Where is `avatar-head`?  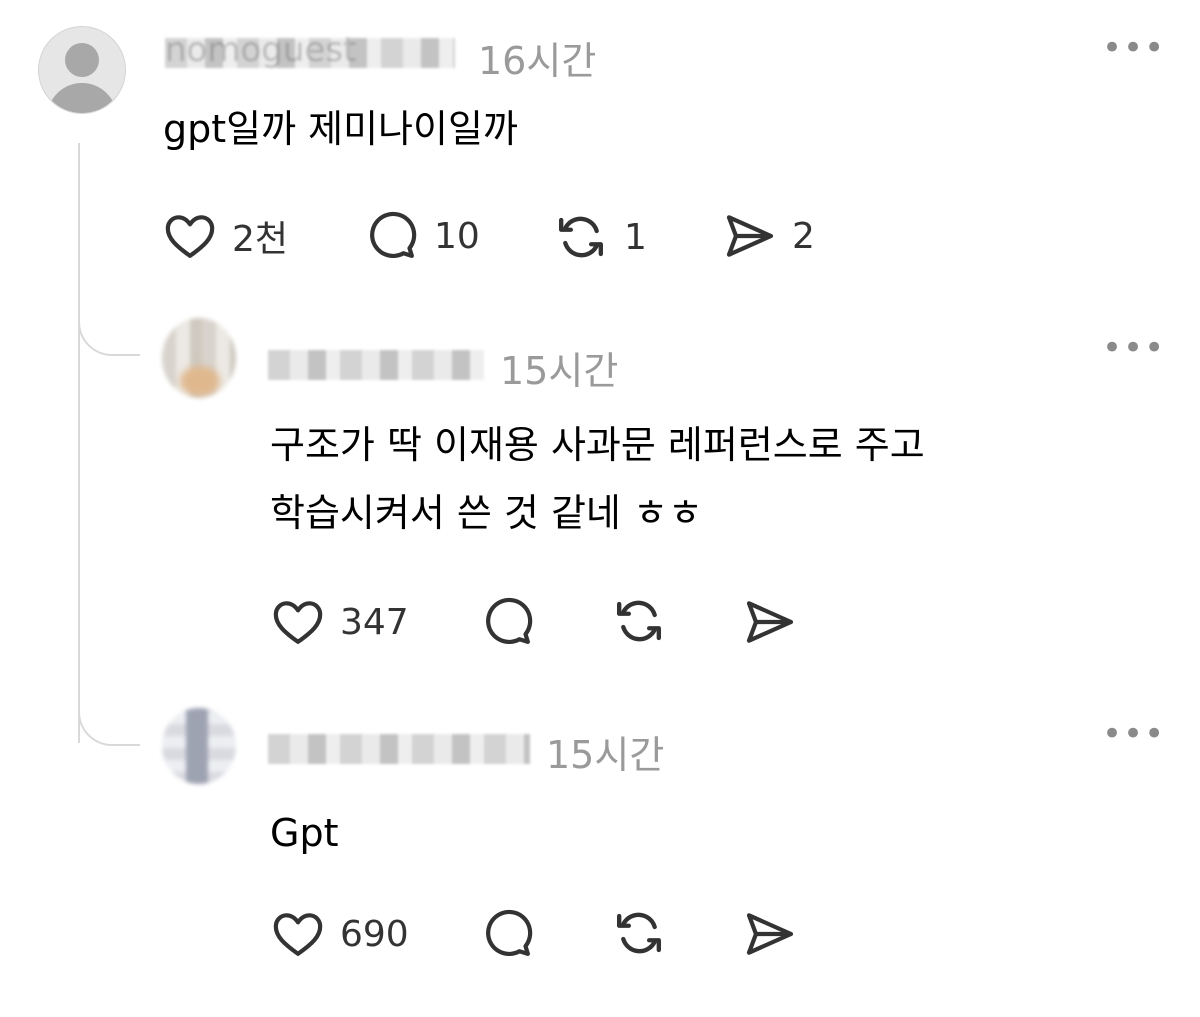 avatar-head is located at coordinates (82, 60).